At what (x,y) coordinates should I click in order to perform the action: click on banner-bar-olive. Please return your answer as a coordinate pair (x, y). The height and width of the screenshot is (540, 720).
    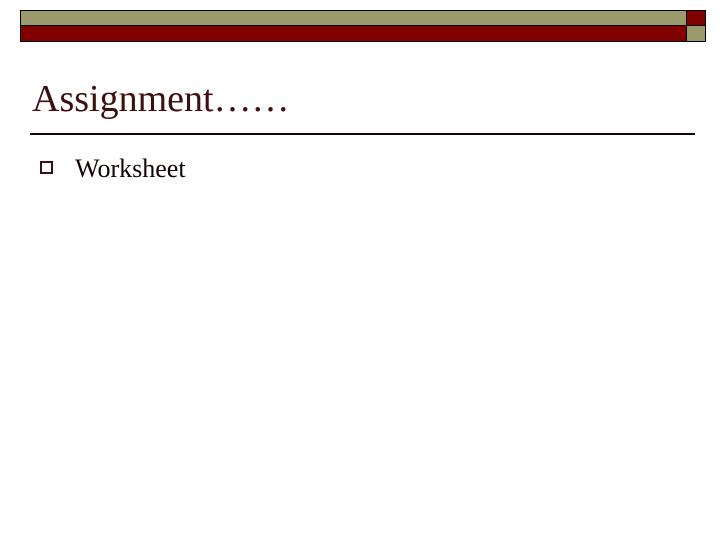
    Looking at the image, I should click on (353, 18).